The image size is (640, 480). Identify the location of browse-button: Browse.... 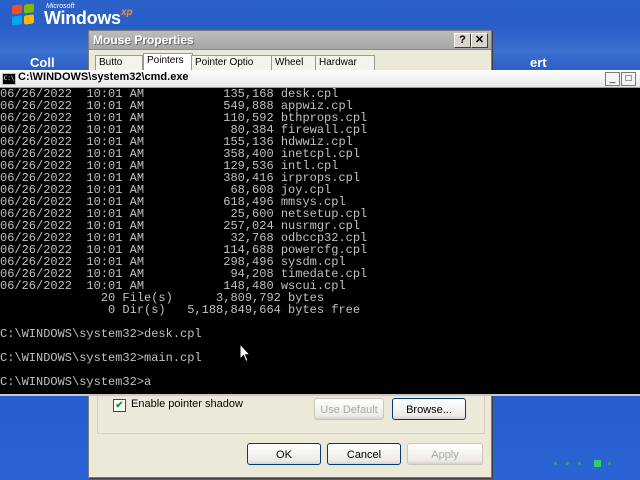
(429, 409).